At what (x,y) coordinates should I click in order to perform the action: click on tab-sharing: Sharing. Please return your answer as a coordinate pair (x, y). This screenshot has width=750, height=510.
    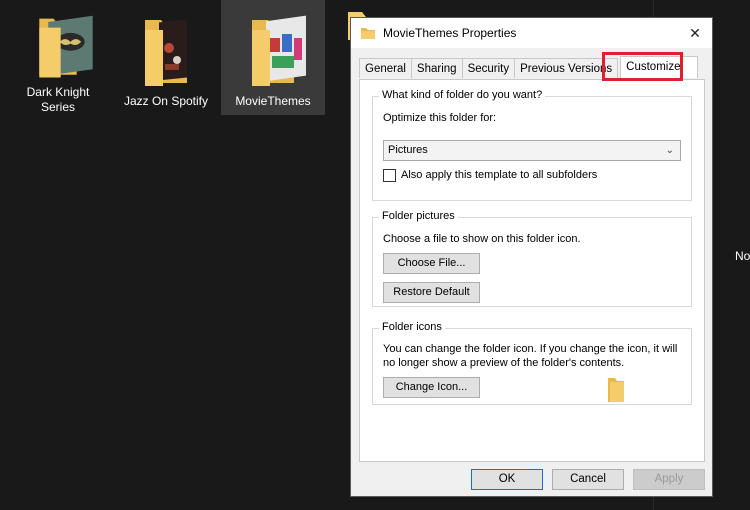
    Looking at the image, I should click on (436, 68).